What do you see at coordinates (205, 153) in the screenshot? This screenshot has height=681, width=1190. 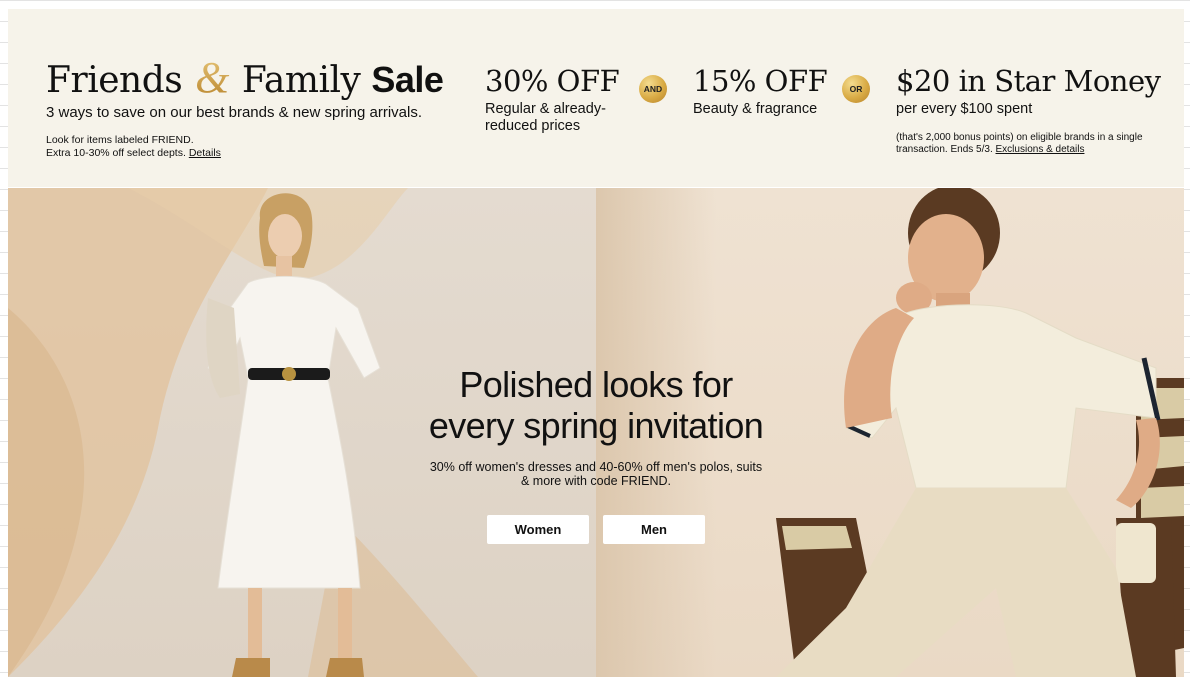 I see `details-link: Details` at bounding box center [205, 153].